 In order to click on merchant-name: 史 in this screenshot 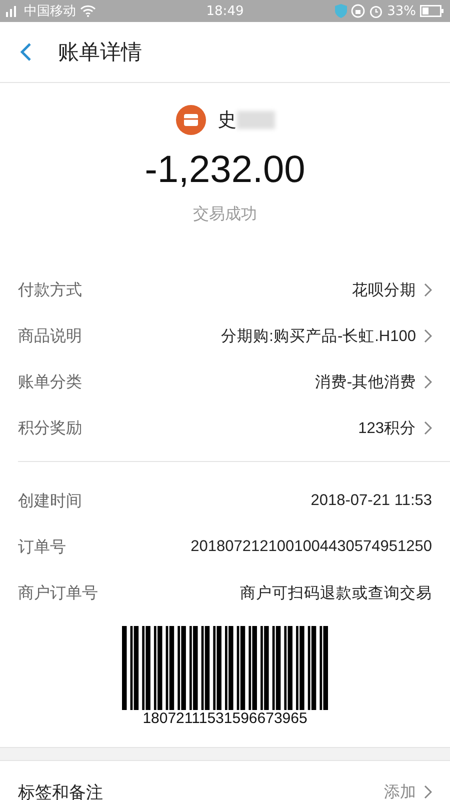, I will do `click(227, 120)`.